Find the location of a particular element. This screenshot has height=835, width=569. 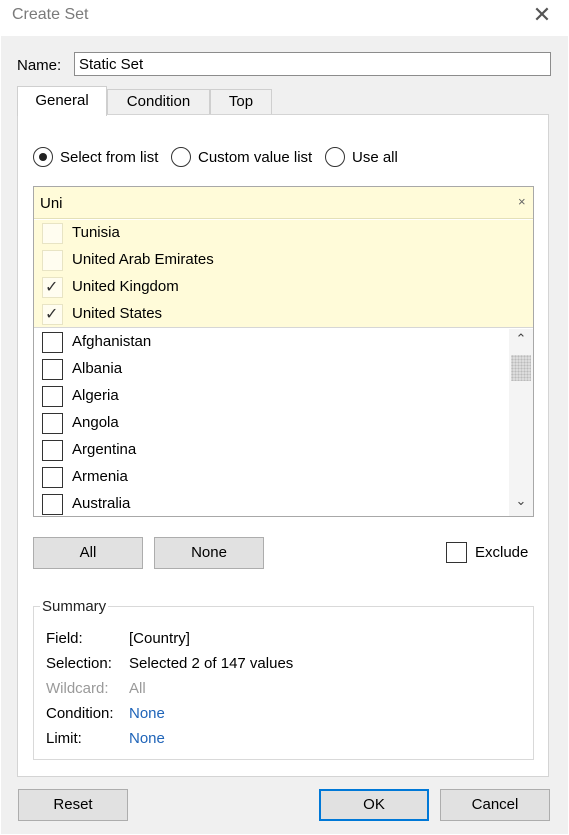

list-item: Armenia is located at coordinates (271, 477).